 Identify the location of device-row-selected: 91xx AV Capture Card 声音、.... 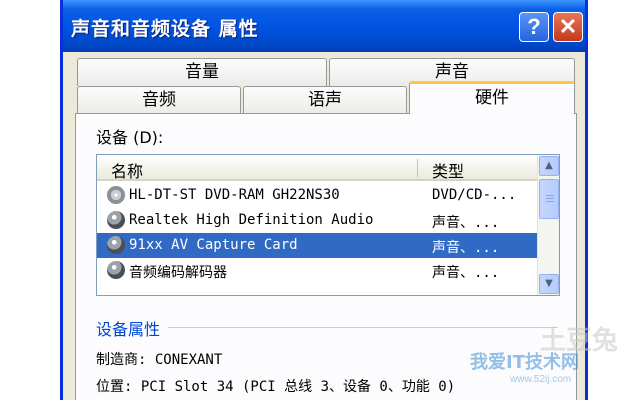
(317, 245).